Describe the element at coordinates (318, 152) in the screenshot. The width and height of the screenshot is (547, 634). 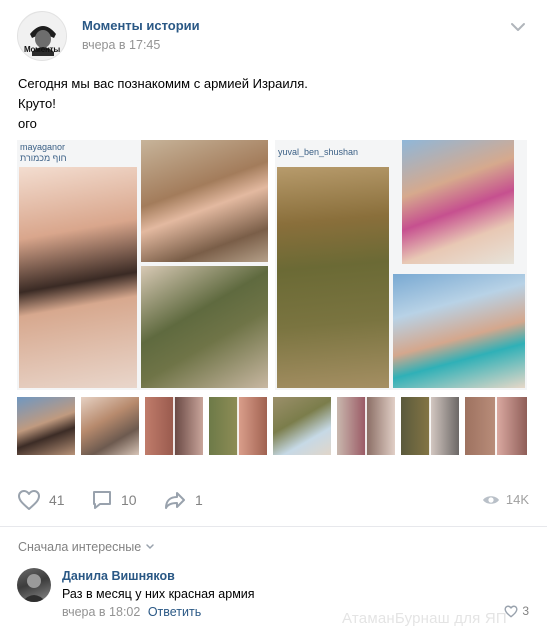
I see `collage-username-right: yuval_ben_shushan` at that location.